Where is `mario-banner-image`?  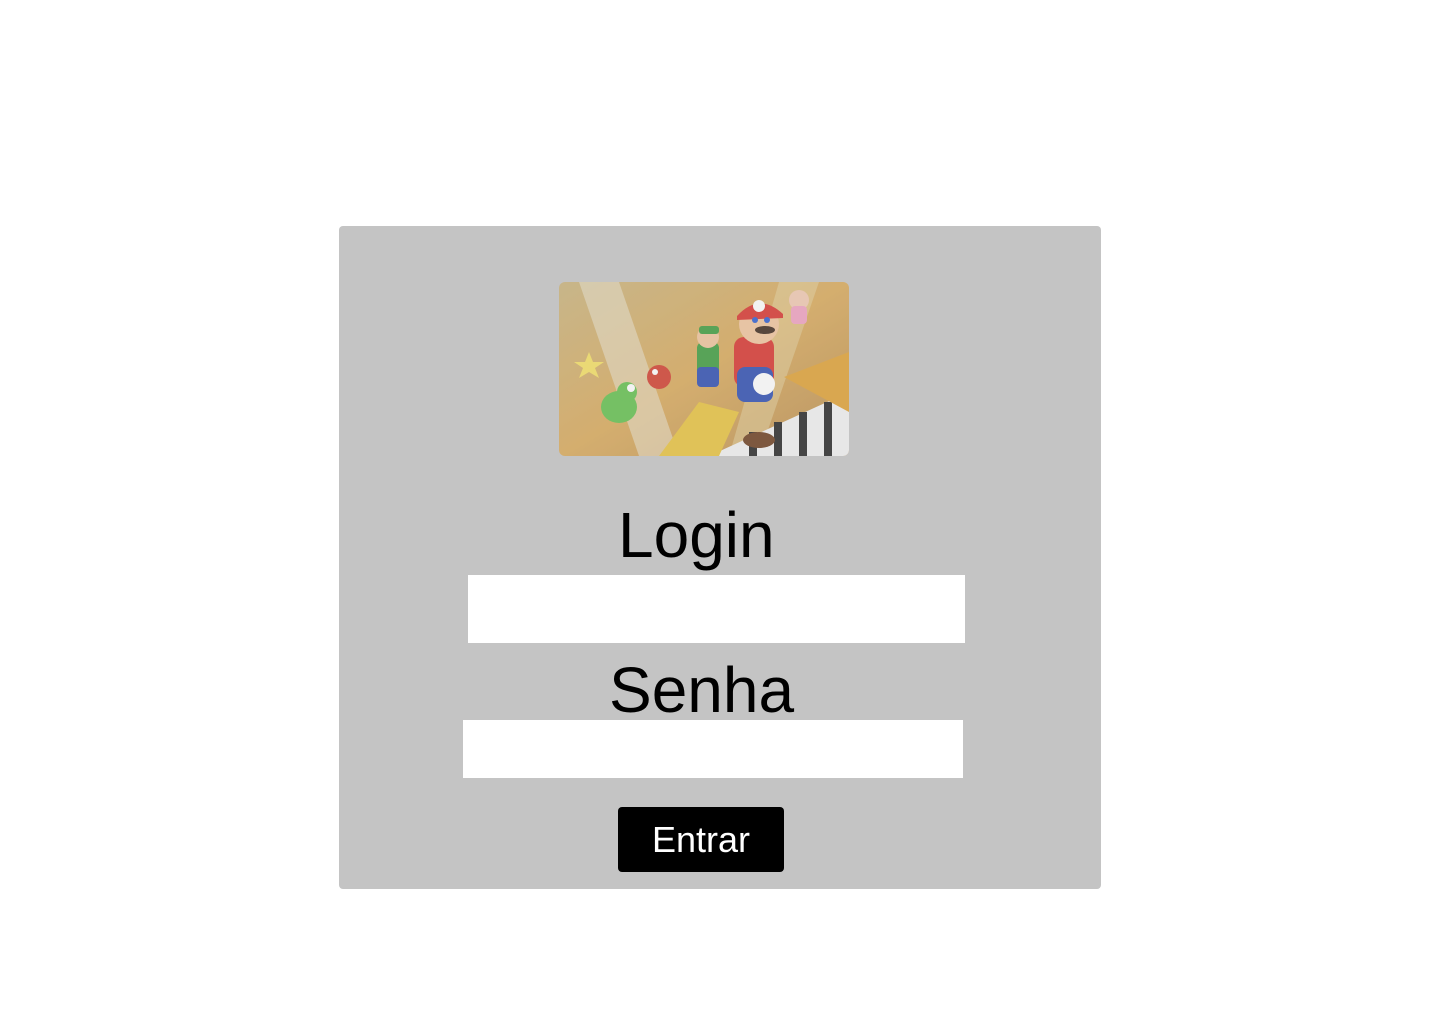
mario-banner-image is located at coordinates (704, 369).